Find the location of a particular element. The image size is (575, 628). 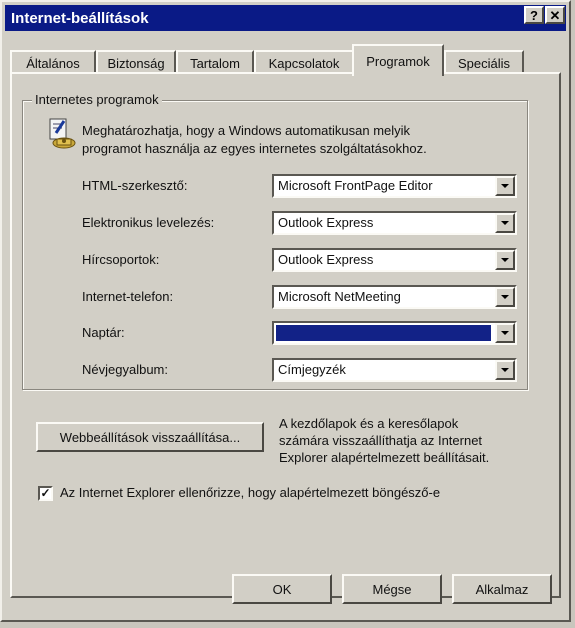

ok-button: OK is located at coordinates (282, 589).